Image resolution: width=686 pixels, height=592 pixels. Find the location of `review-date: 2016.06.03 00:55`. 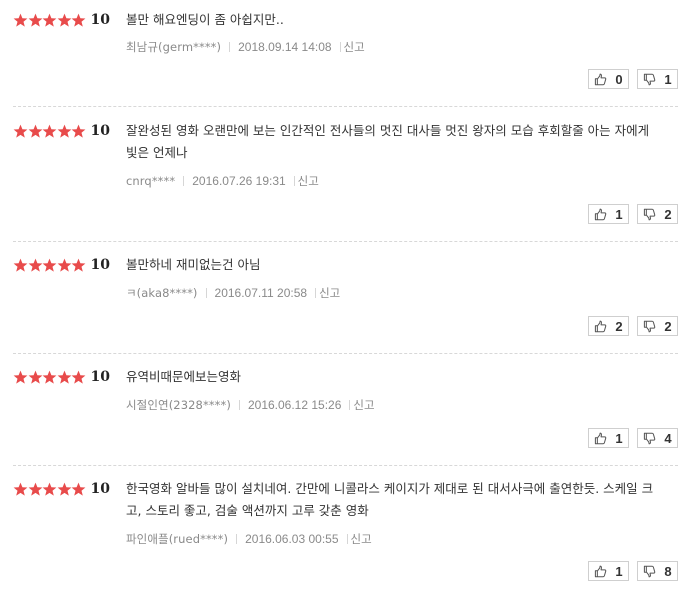

review-date: 2016.06.03 00:55 is located at coordinates (292, 539).